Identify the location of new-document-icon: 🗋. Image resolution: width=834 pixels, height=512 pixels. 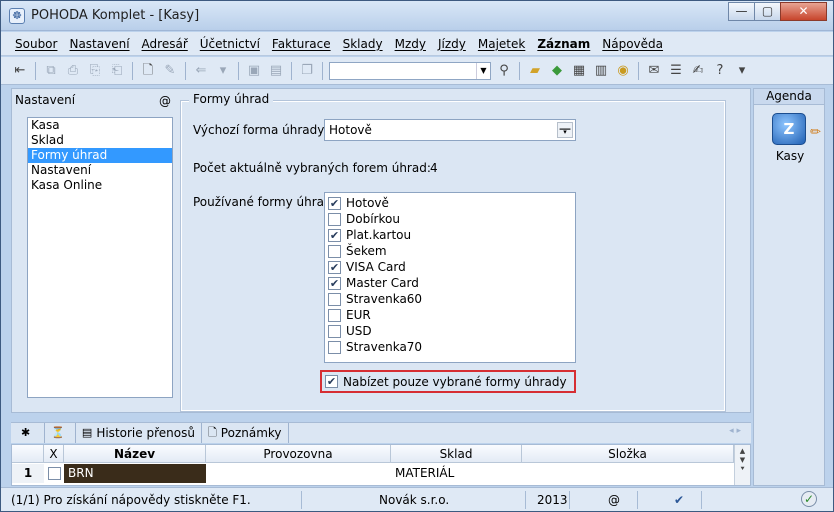
(148, 71).